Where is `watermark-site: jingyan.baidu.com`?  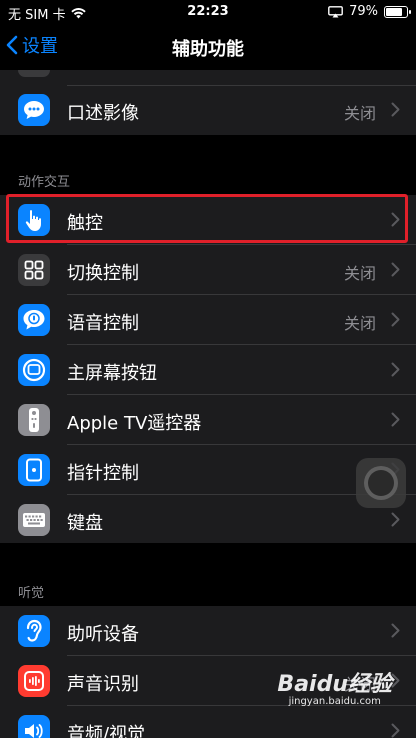 watermark-site: jingyan.baidu.com is located at coordinates (334, 701).